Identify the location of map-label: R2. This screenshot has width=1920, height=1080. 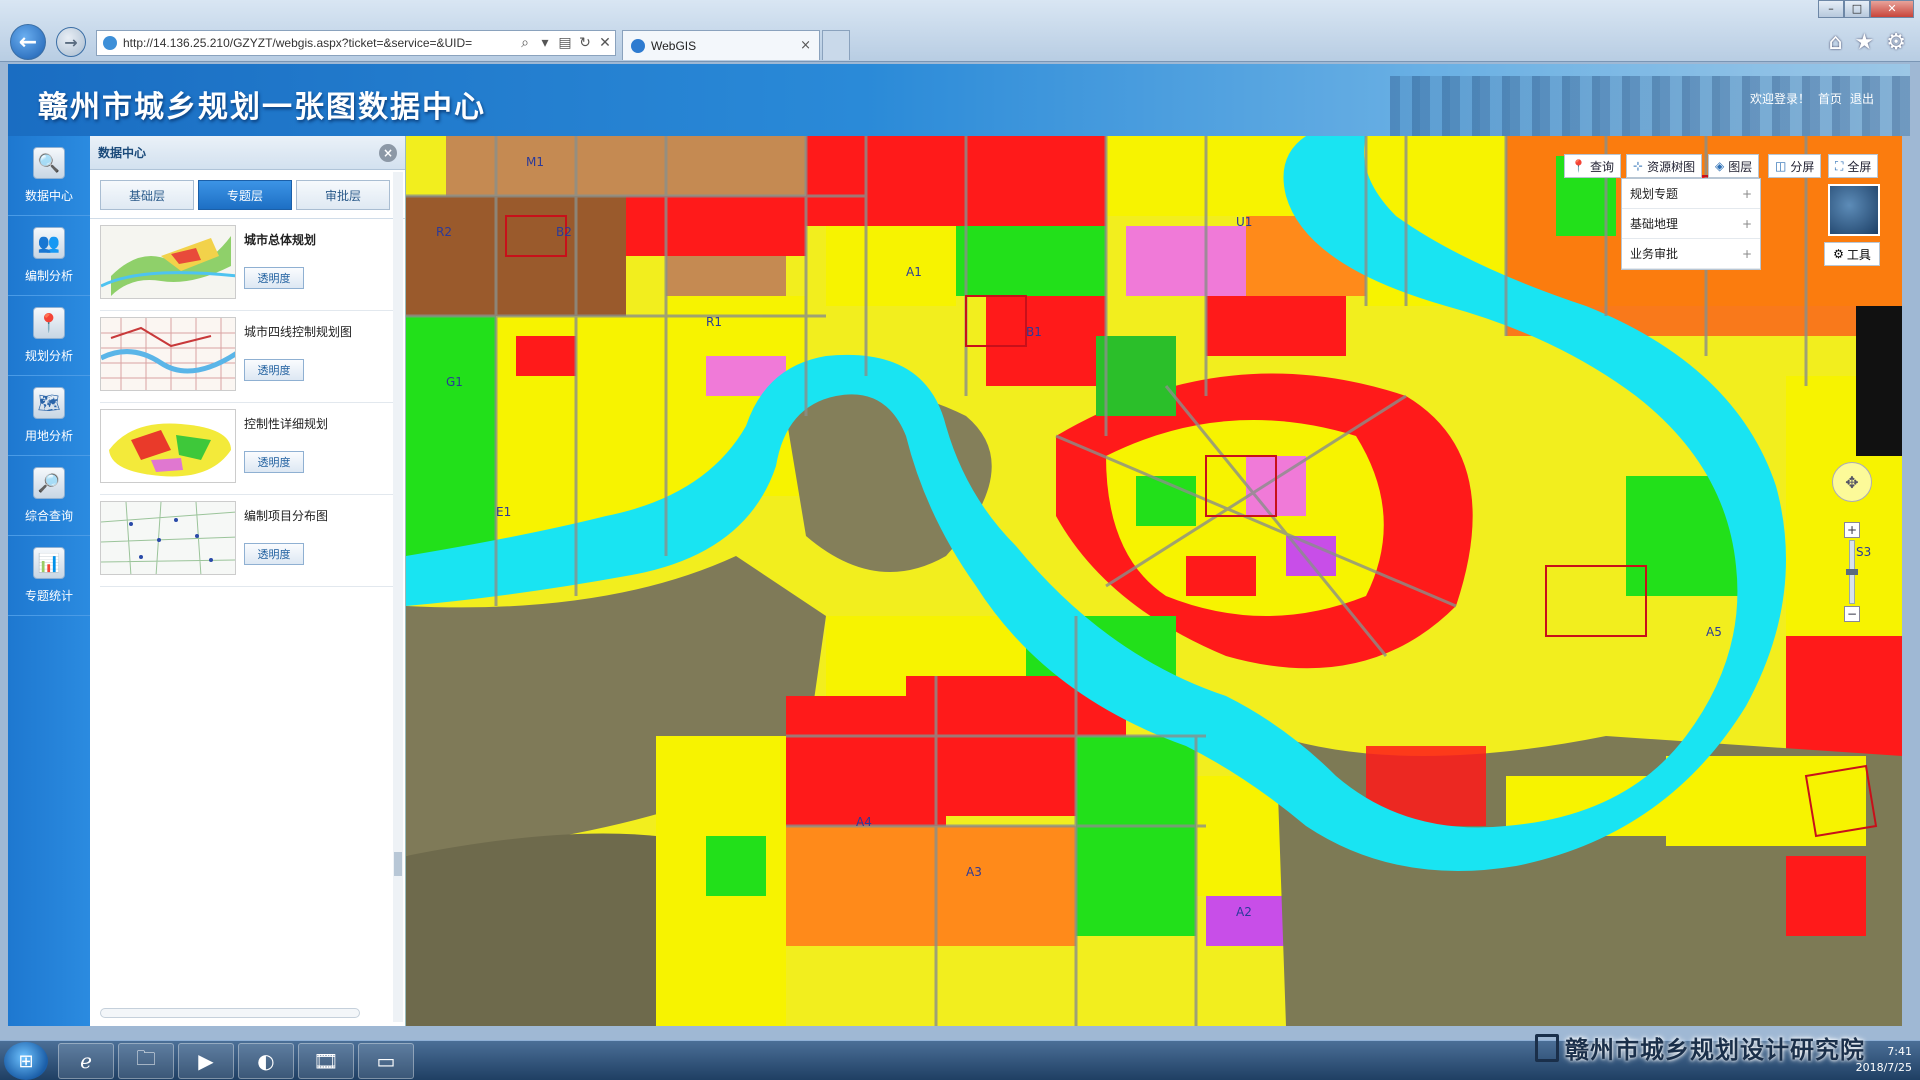
(444, 232).